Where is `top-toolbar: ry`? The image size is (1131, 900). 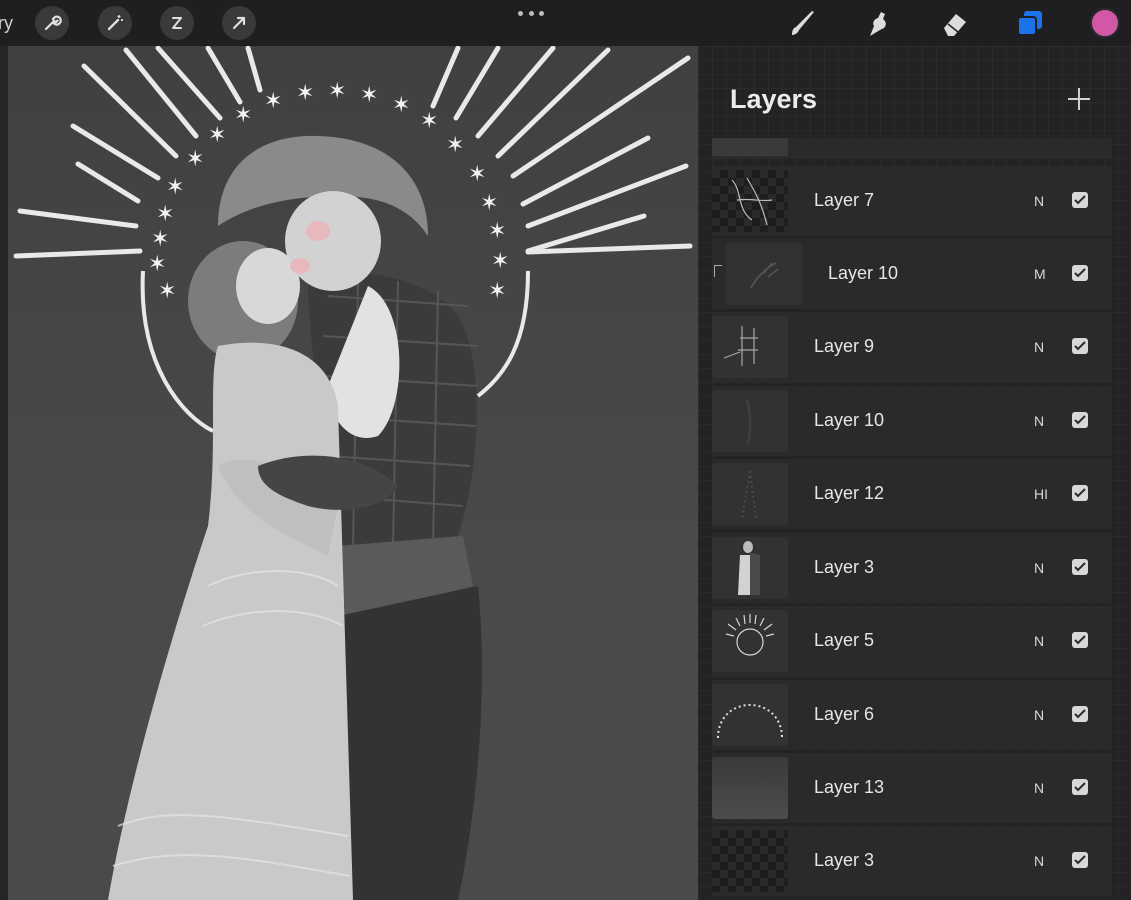 top-toolbar: ry is located at coordinates (565, 23).